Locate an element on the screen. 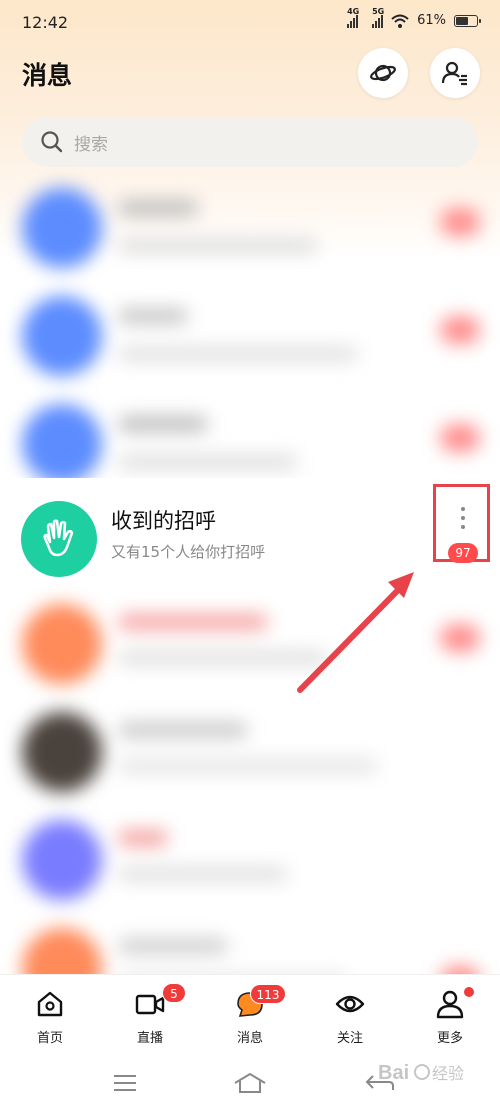  nav-home-label: 首页 is located at coordinates (49, 1038).